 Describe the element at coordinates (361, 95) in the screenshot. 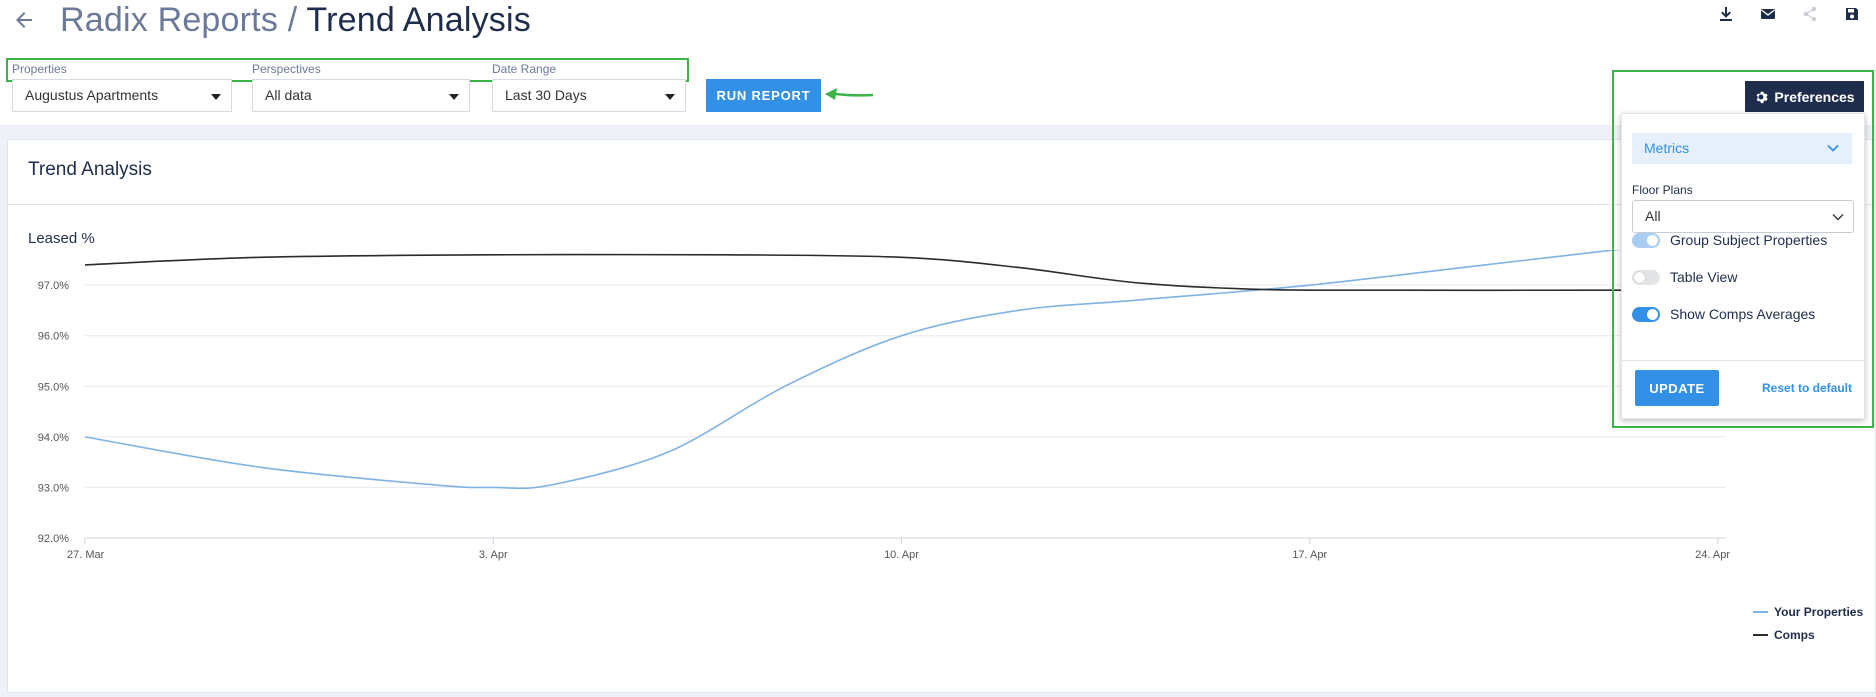

I see `perspectives-select: All data` at that location.